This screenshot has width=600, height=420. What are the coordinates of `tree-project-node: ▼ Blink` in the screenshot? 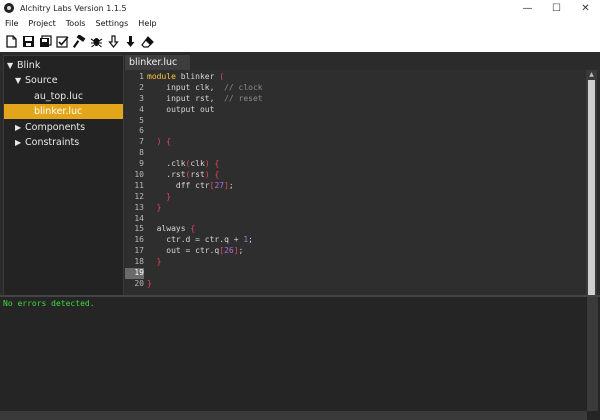 It's located at (63, 65).